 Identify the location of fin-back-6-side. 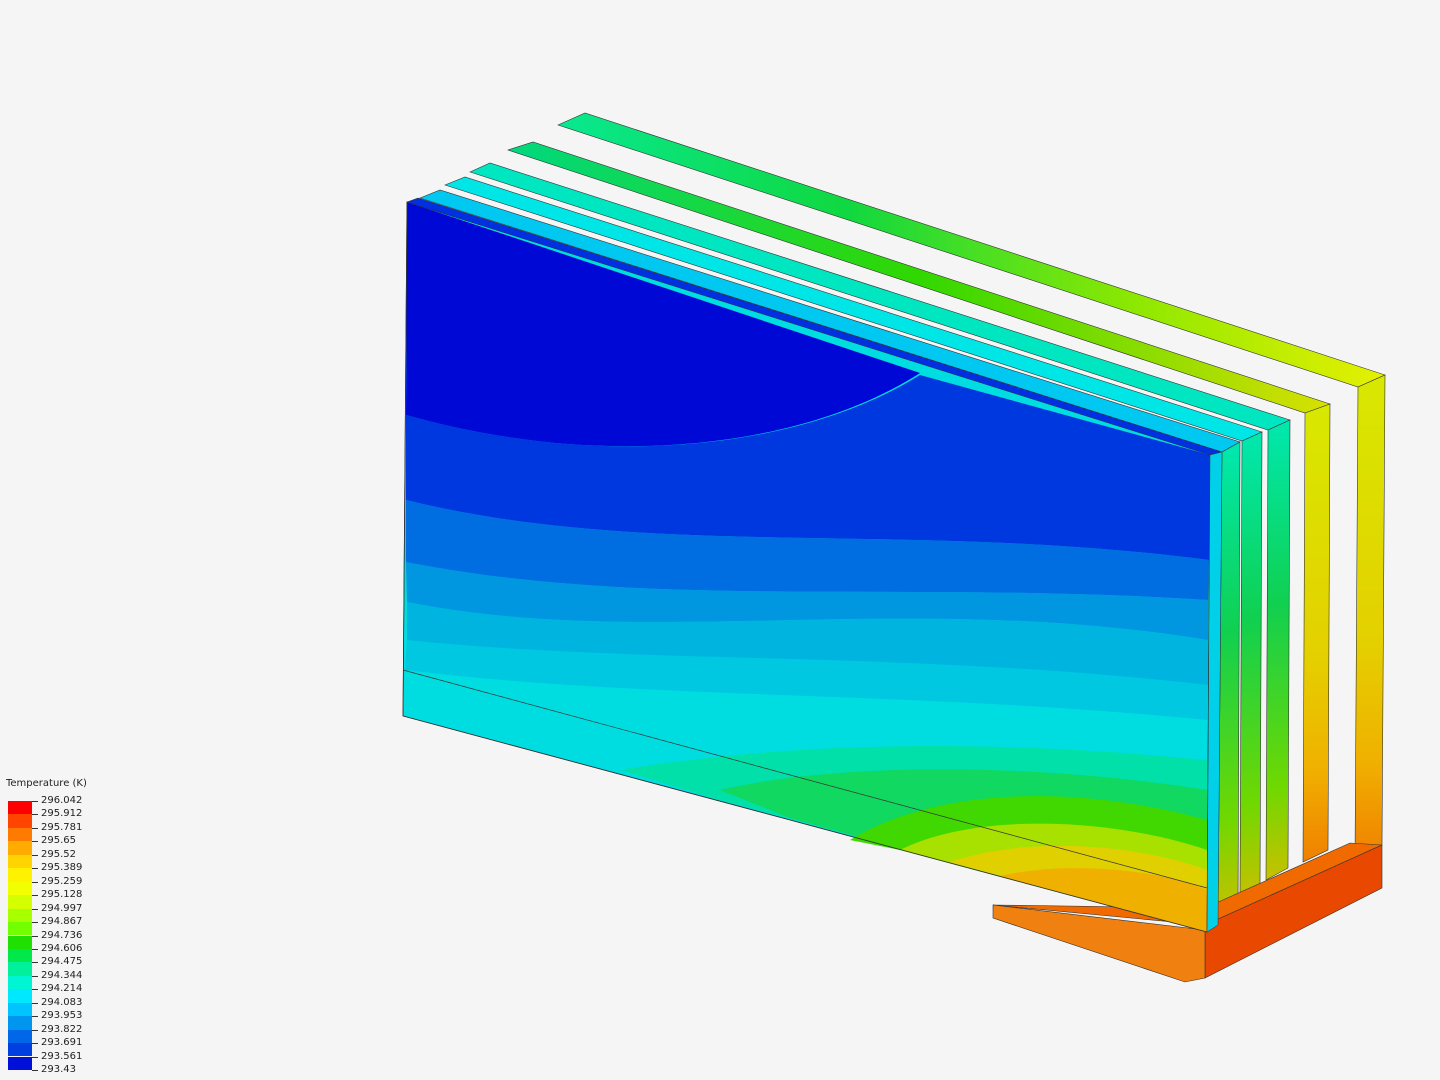
(1370, 617).